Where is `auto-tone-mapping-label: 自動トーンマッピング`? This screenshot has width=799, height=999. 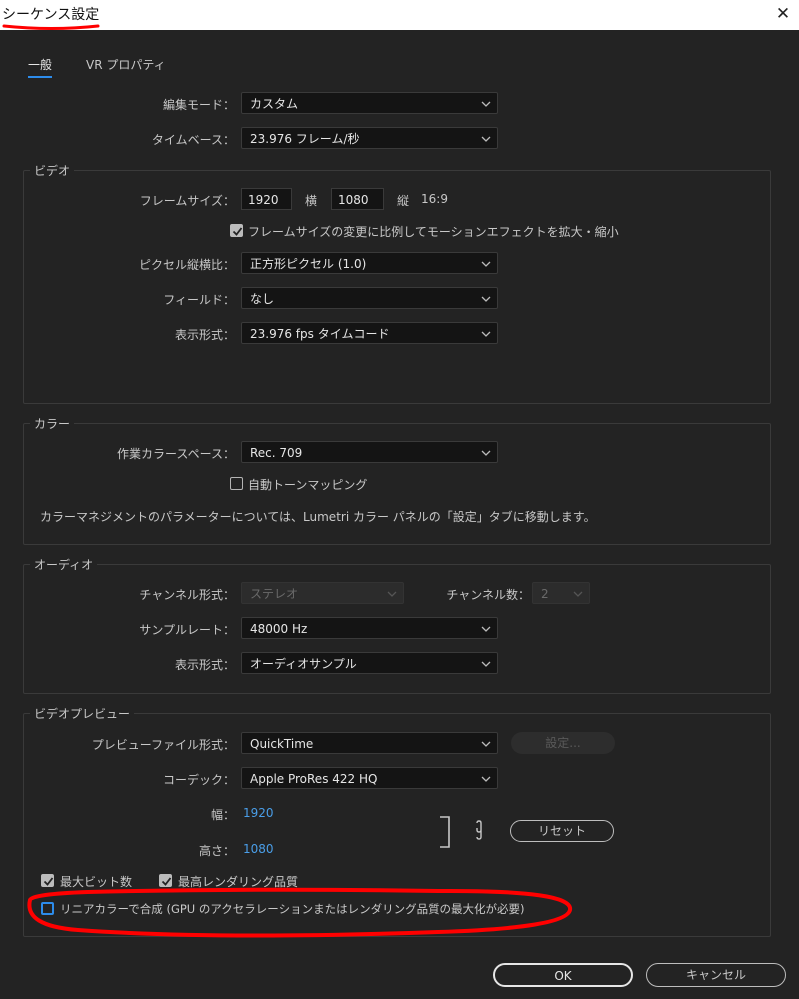 auto-tone-mapping-label: 自動トーンマッピング is located at coordinates (307, 484).